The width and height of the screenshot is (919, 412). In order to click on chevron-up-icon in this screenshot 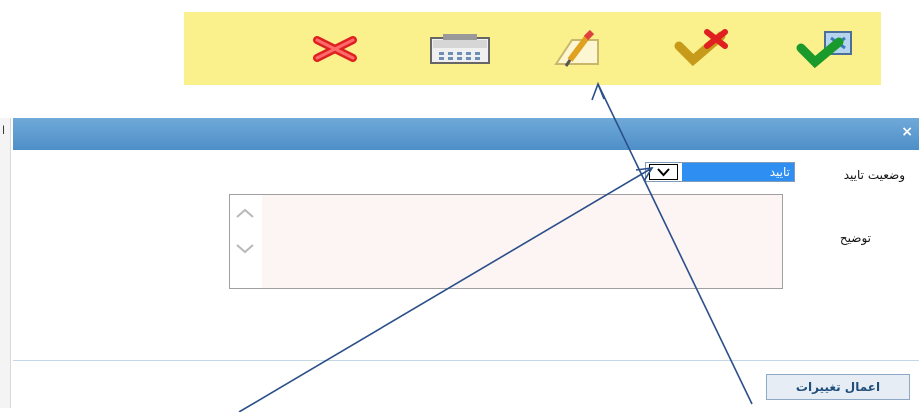, I will do `click(245, 213)`.